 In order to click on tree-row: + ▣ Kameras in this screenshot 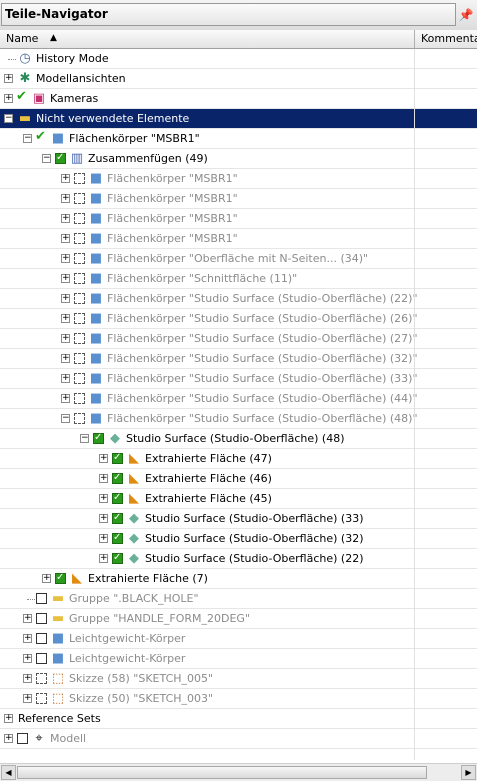, I will do `click(238, 99)`.